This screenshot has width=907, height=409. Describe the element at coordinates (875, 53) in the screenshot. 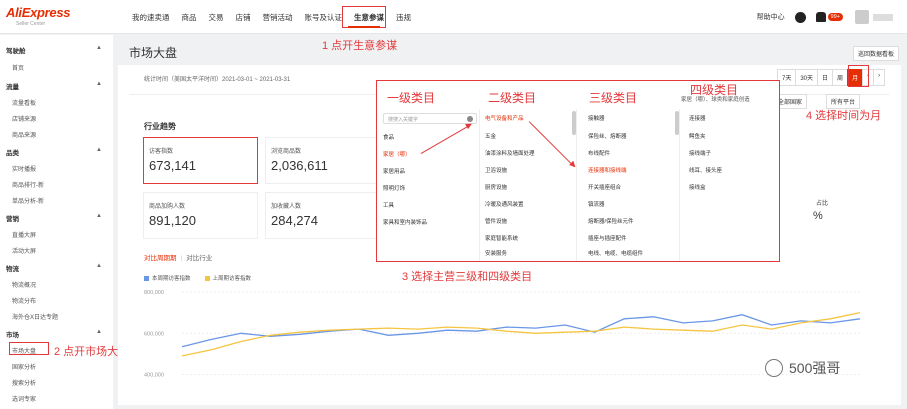

I see `dashboard-button: 巡回数据看板` at that location.